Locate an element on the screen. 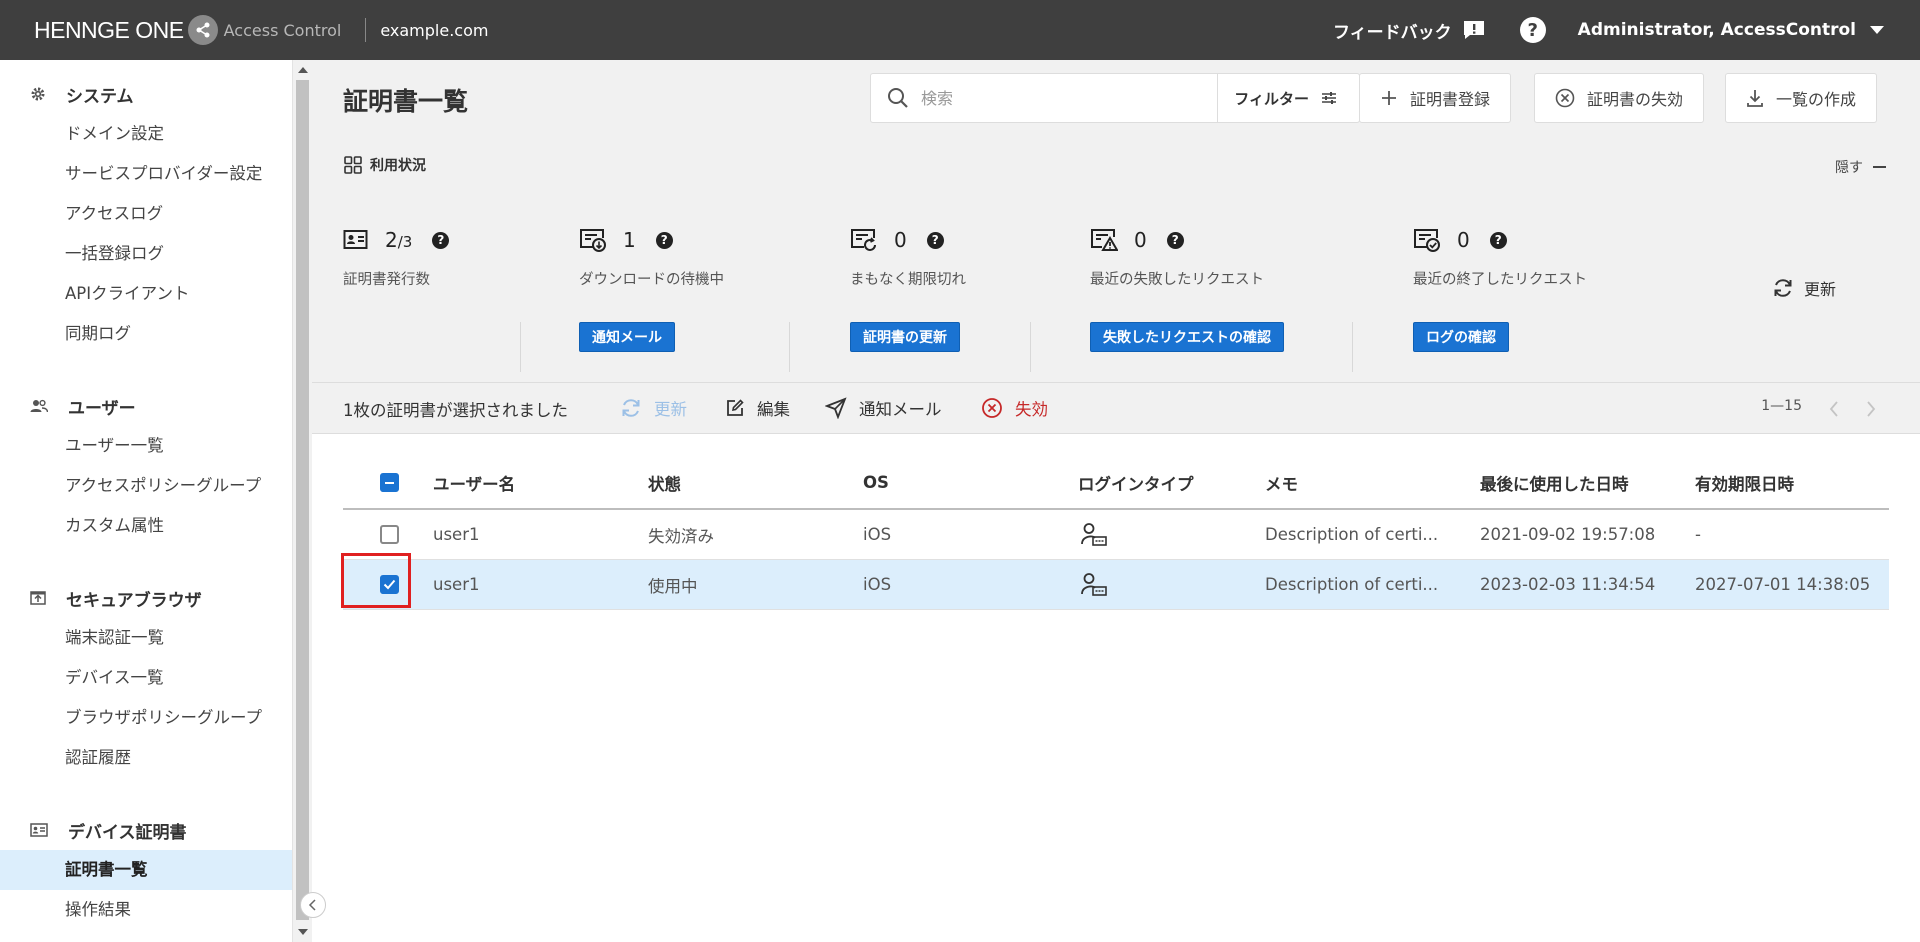 Image resolution: width=1920 pixels, height=942 pixels. stat-issued-certificates: 2/3 ? 証明書発行数 is located at coordinates (396, 257).